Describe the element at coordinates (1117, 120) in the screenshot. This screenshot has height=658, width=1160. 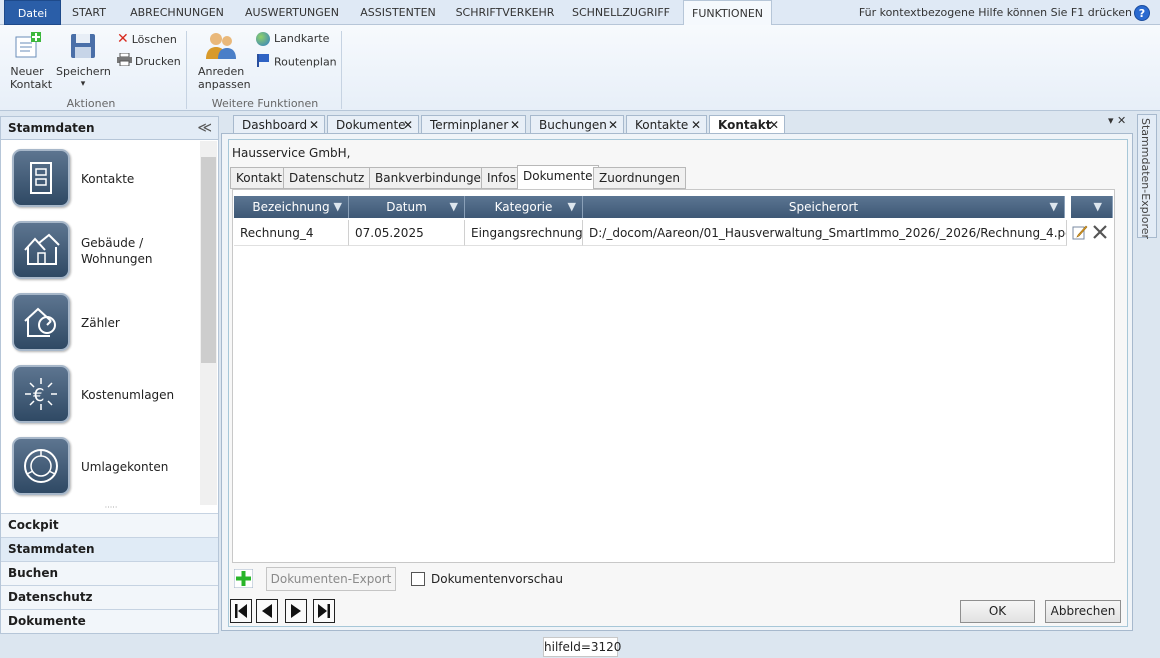
I see `tabs-menu-button: ▾ ✕` at that location.